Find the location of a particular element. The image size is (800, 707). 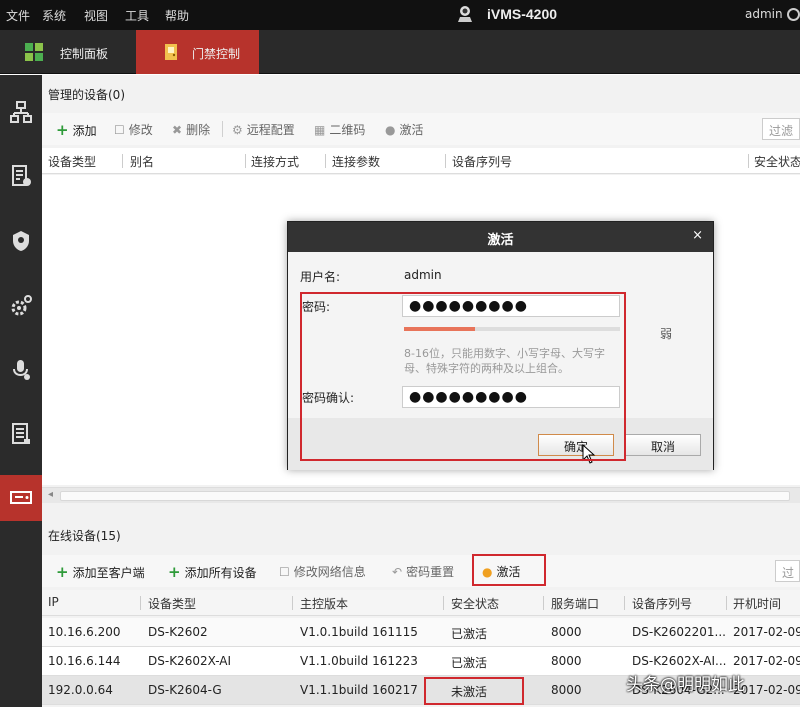

scrollbar-thumb is located at coordinates (425, 496).